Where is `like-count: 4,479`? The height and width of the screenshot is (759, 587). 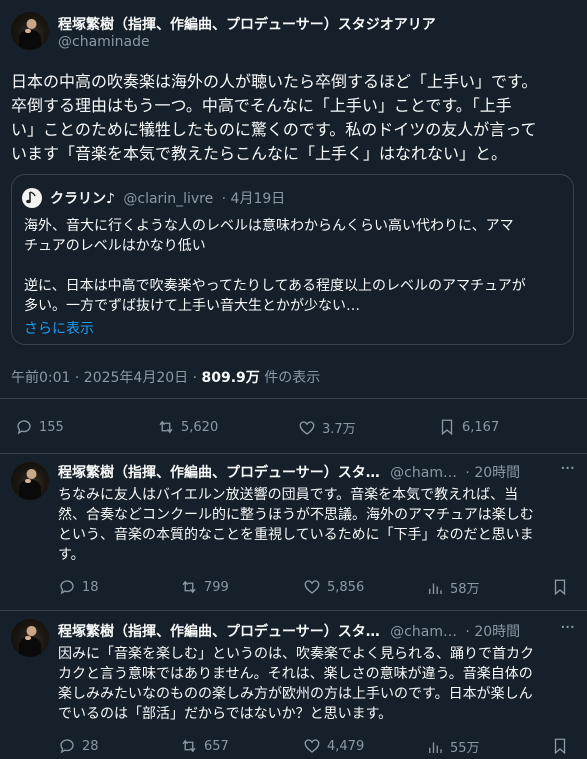
like-count: 4,479 is located at coordinates (346, 746).